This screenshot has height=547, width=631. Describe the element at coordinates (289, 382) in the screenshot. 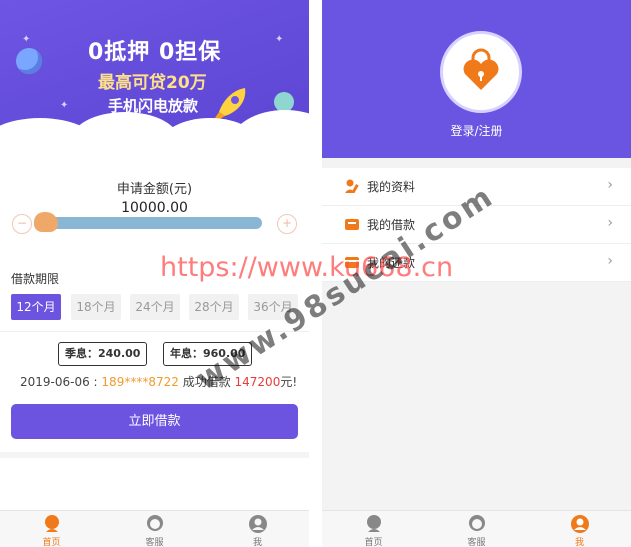

I see `marquee-suffix: 元!` at that location.